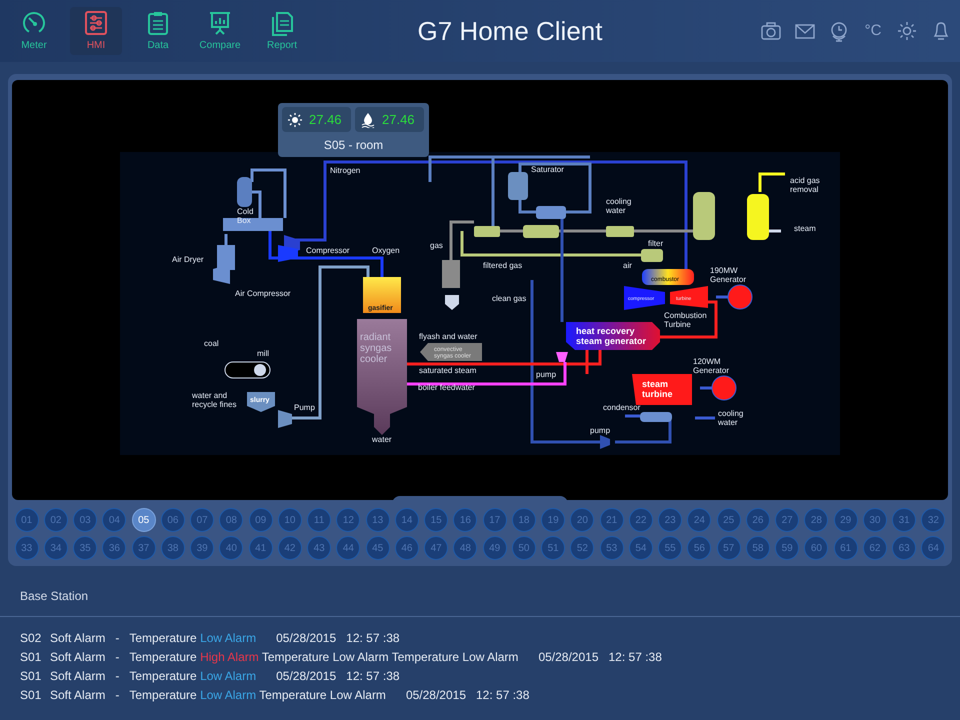 This screenshot has height=720, width=960. What do you see at coordinates (758, 548) in the screenshot?
I see `station-button: 58` at bounding box center [758, 548].